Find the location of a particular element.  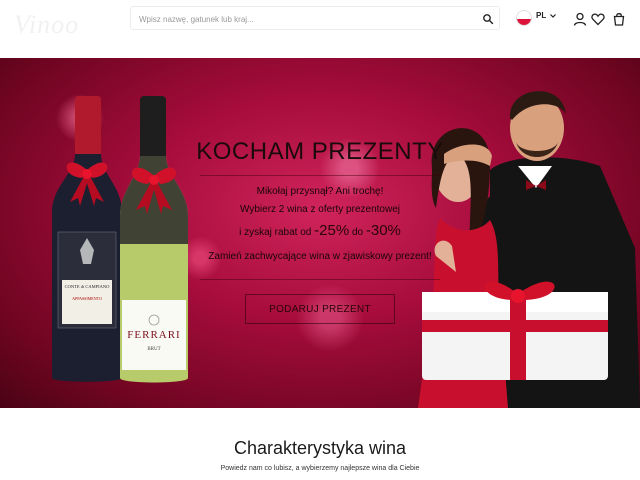

chevron-down-icon is located at coordinates (553, 16).